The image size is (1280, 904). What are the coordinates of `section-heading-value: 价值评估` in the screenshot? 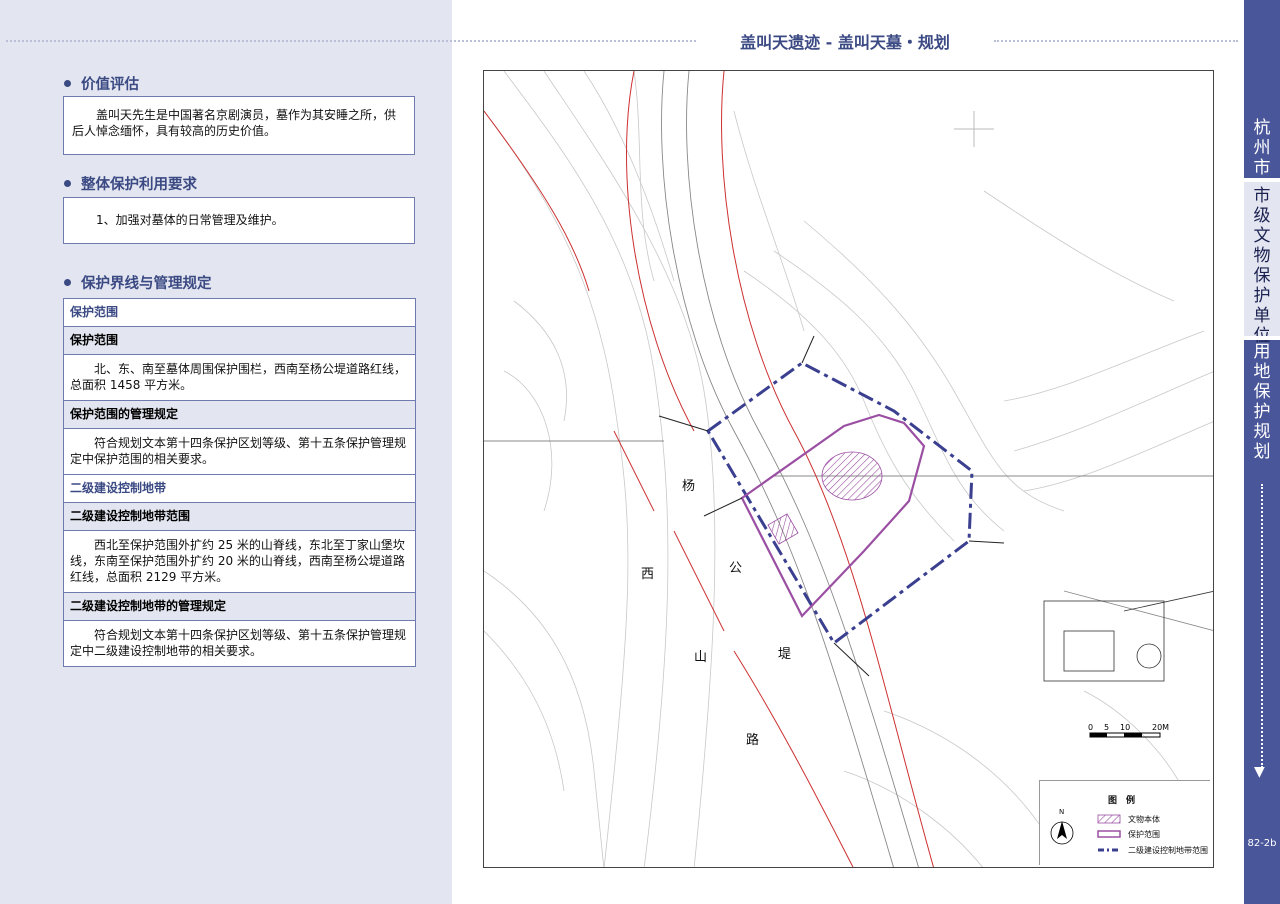 It's located at (101, 83).